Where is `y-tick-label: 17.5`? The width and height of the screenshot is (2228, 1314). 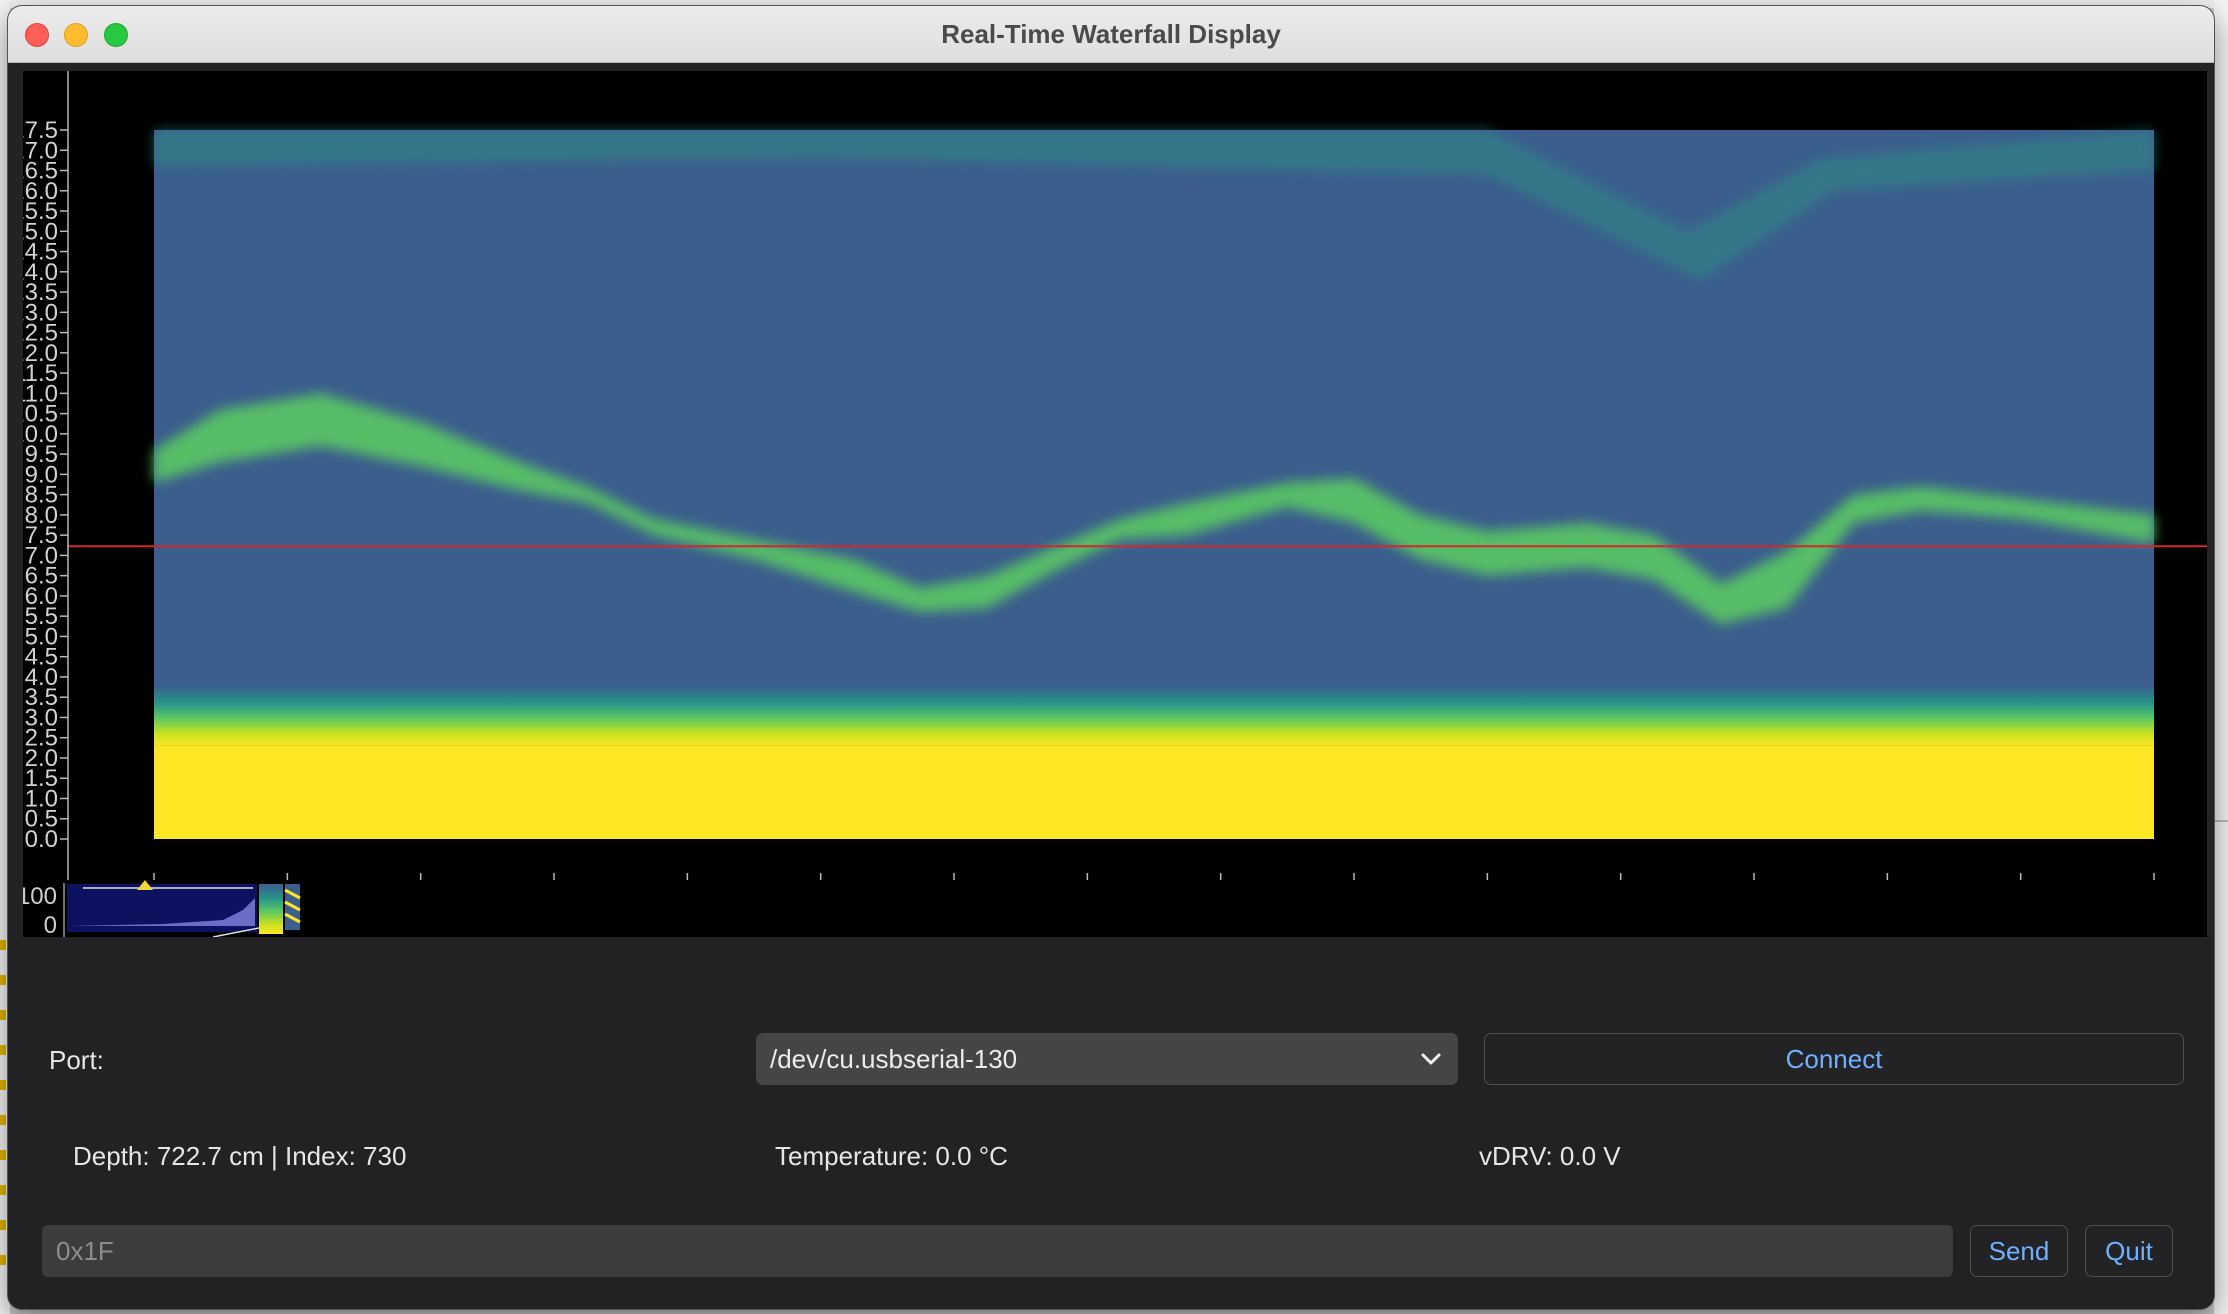
y-tick-label: 17.5 is located at coordinates (40, 130).